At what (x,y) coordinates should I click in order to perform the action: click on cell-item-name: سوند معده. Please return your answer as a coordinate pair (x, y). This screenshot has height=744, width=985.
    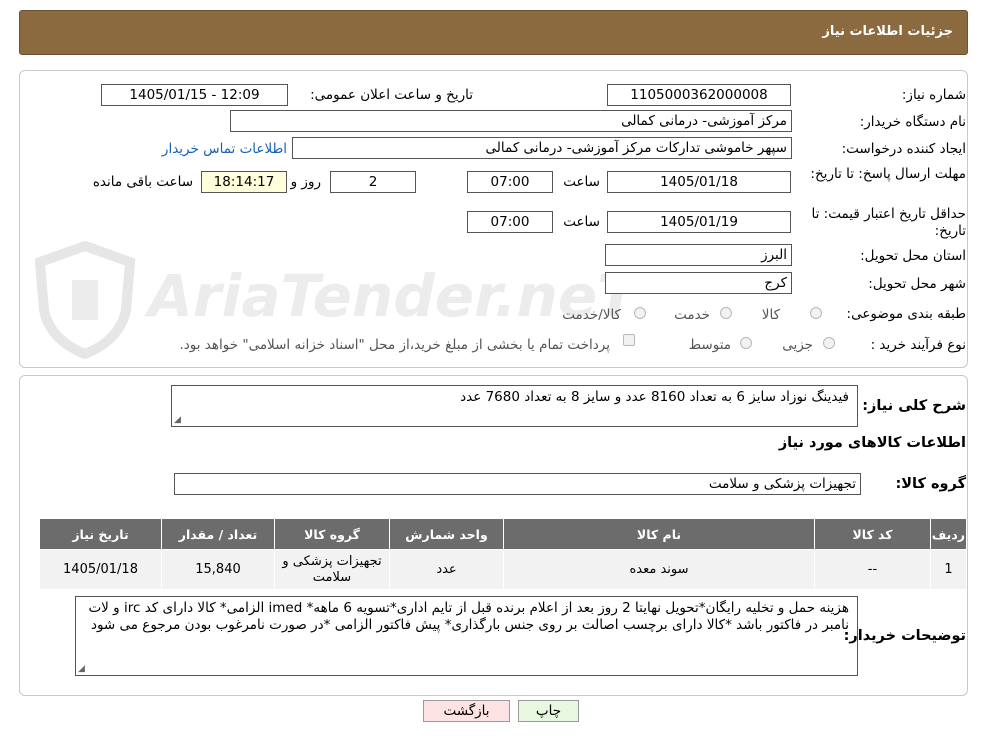
    Looking at the image, I should click on (659, 569).